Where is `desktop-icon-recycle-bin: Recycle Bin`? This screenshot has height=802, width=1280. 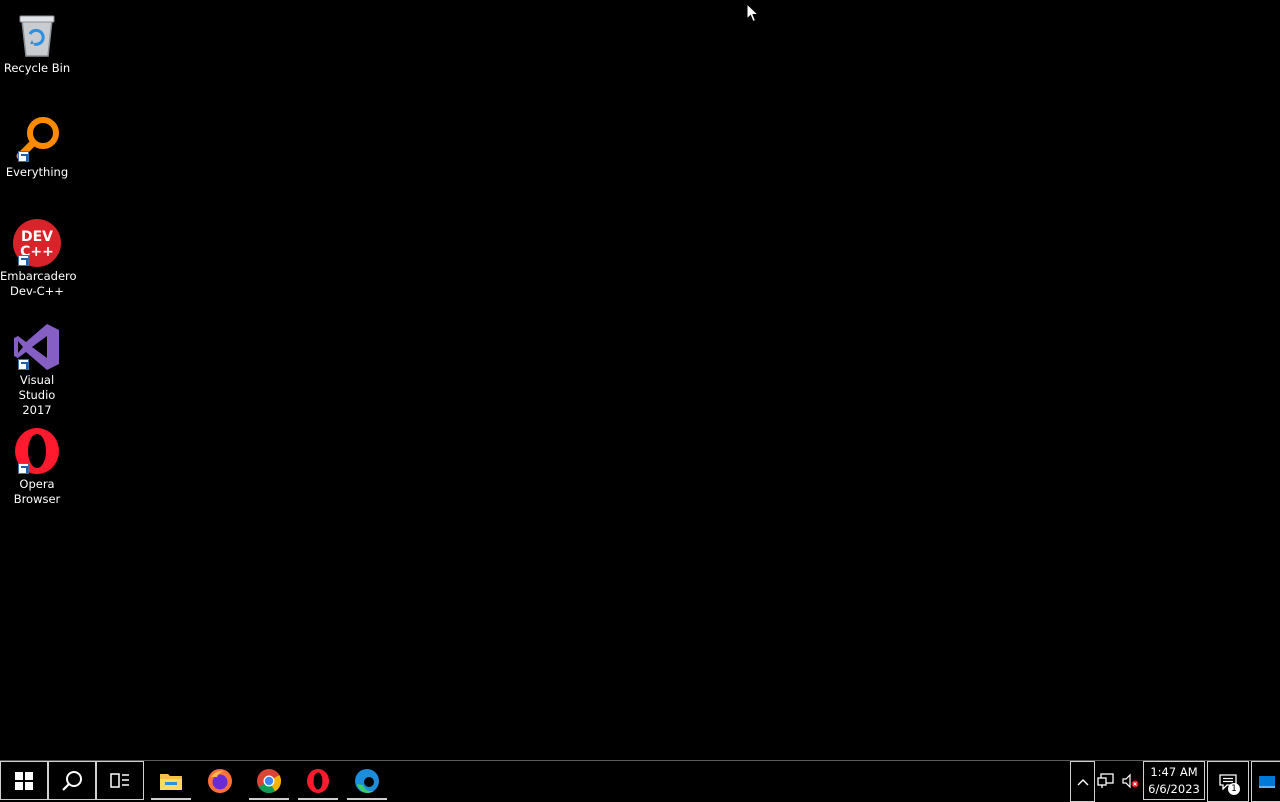 desktop-icon-recycle-bin: Recycle Bin is located at coordinates (37, 40).